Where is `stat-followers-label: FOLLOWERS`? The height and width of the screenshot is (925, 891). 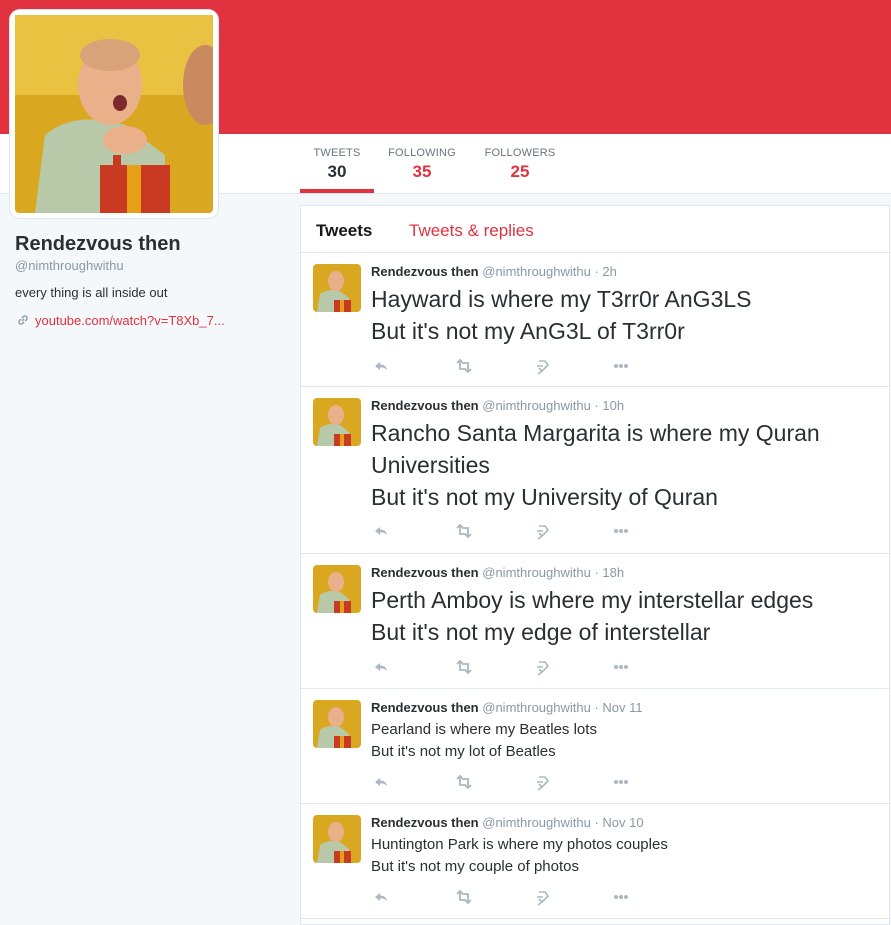
stat-followers-label: FOLLOWERS is located at coordinates (520, 153).